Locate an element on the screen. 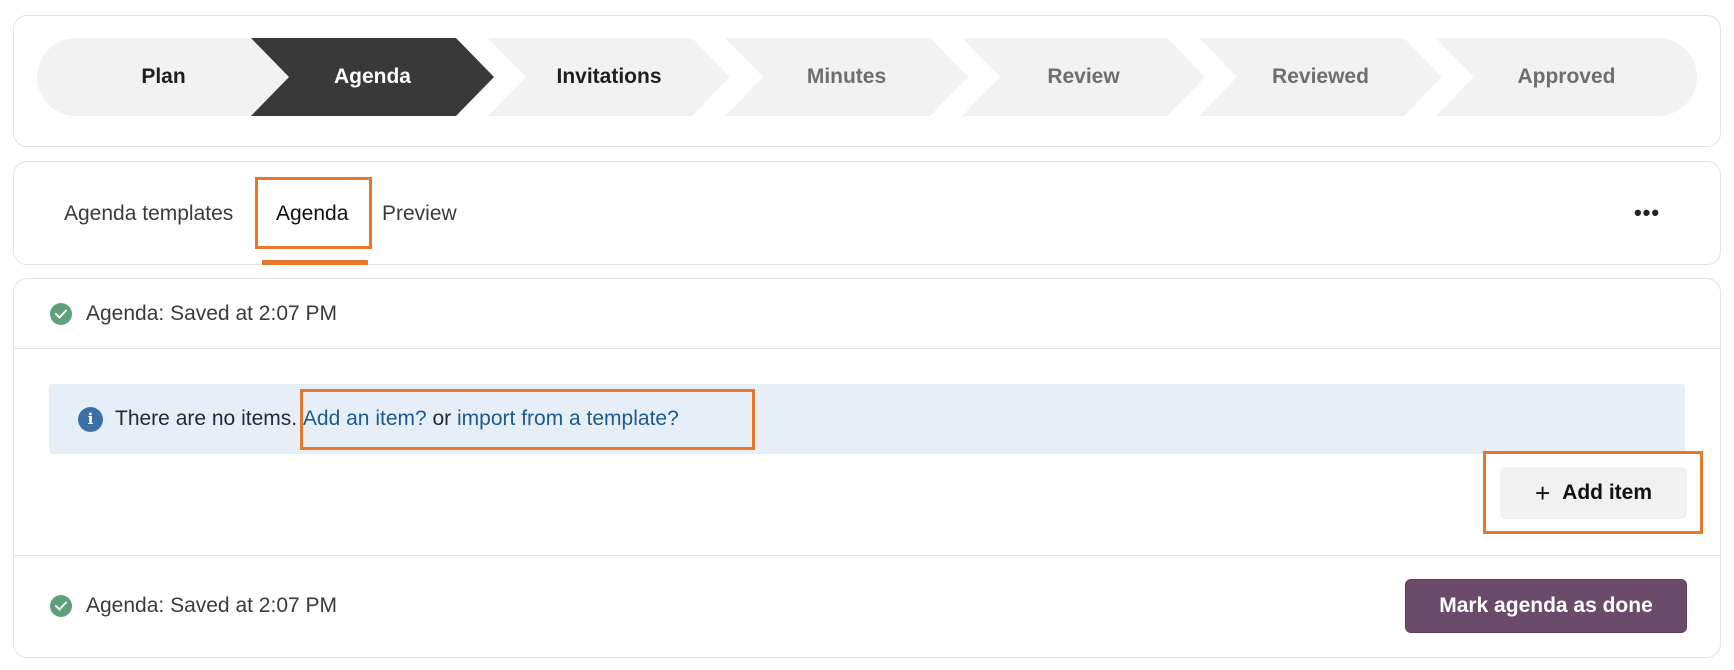  save-status-top: Agenda: Saved at 2:07 PM is located at coordinates (193, 314).